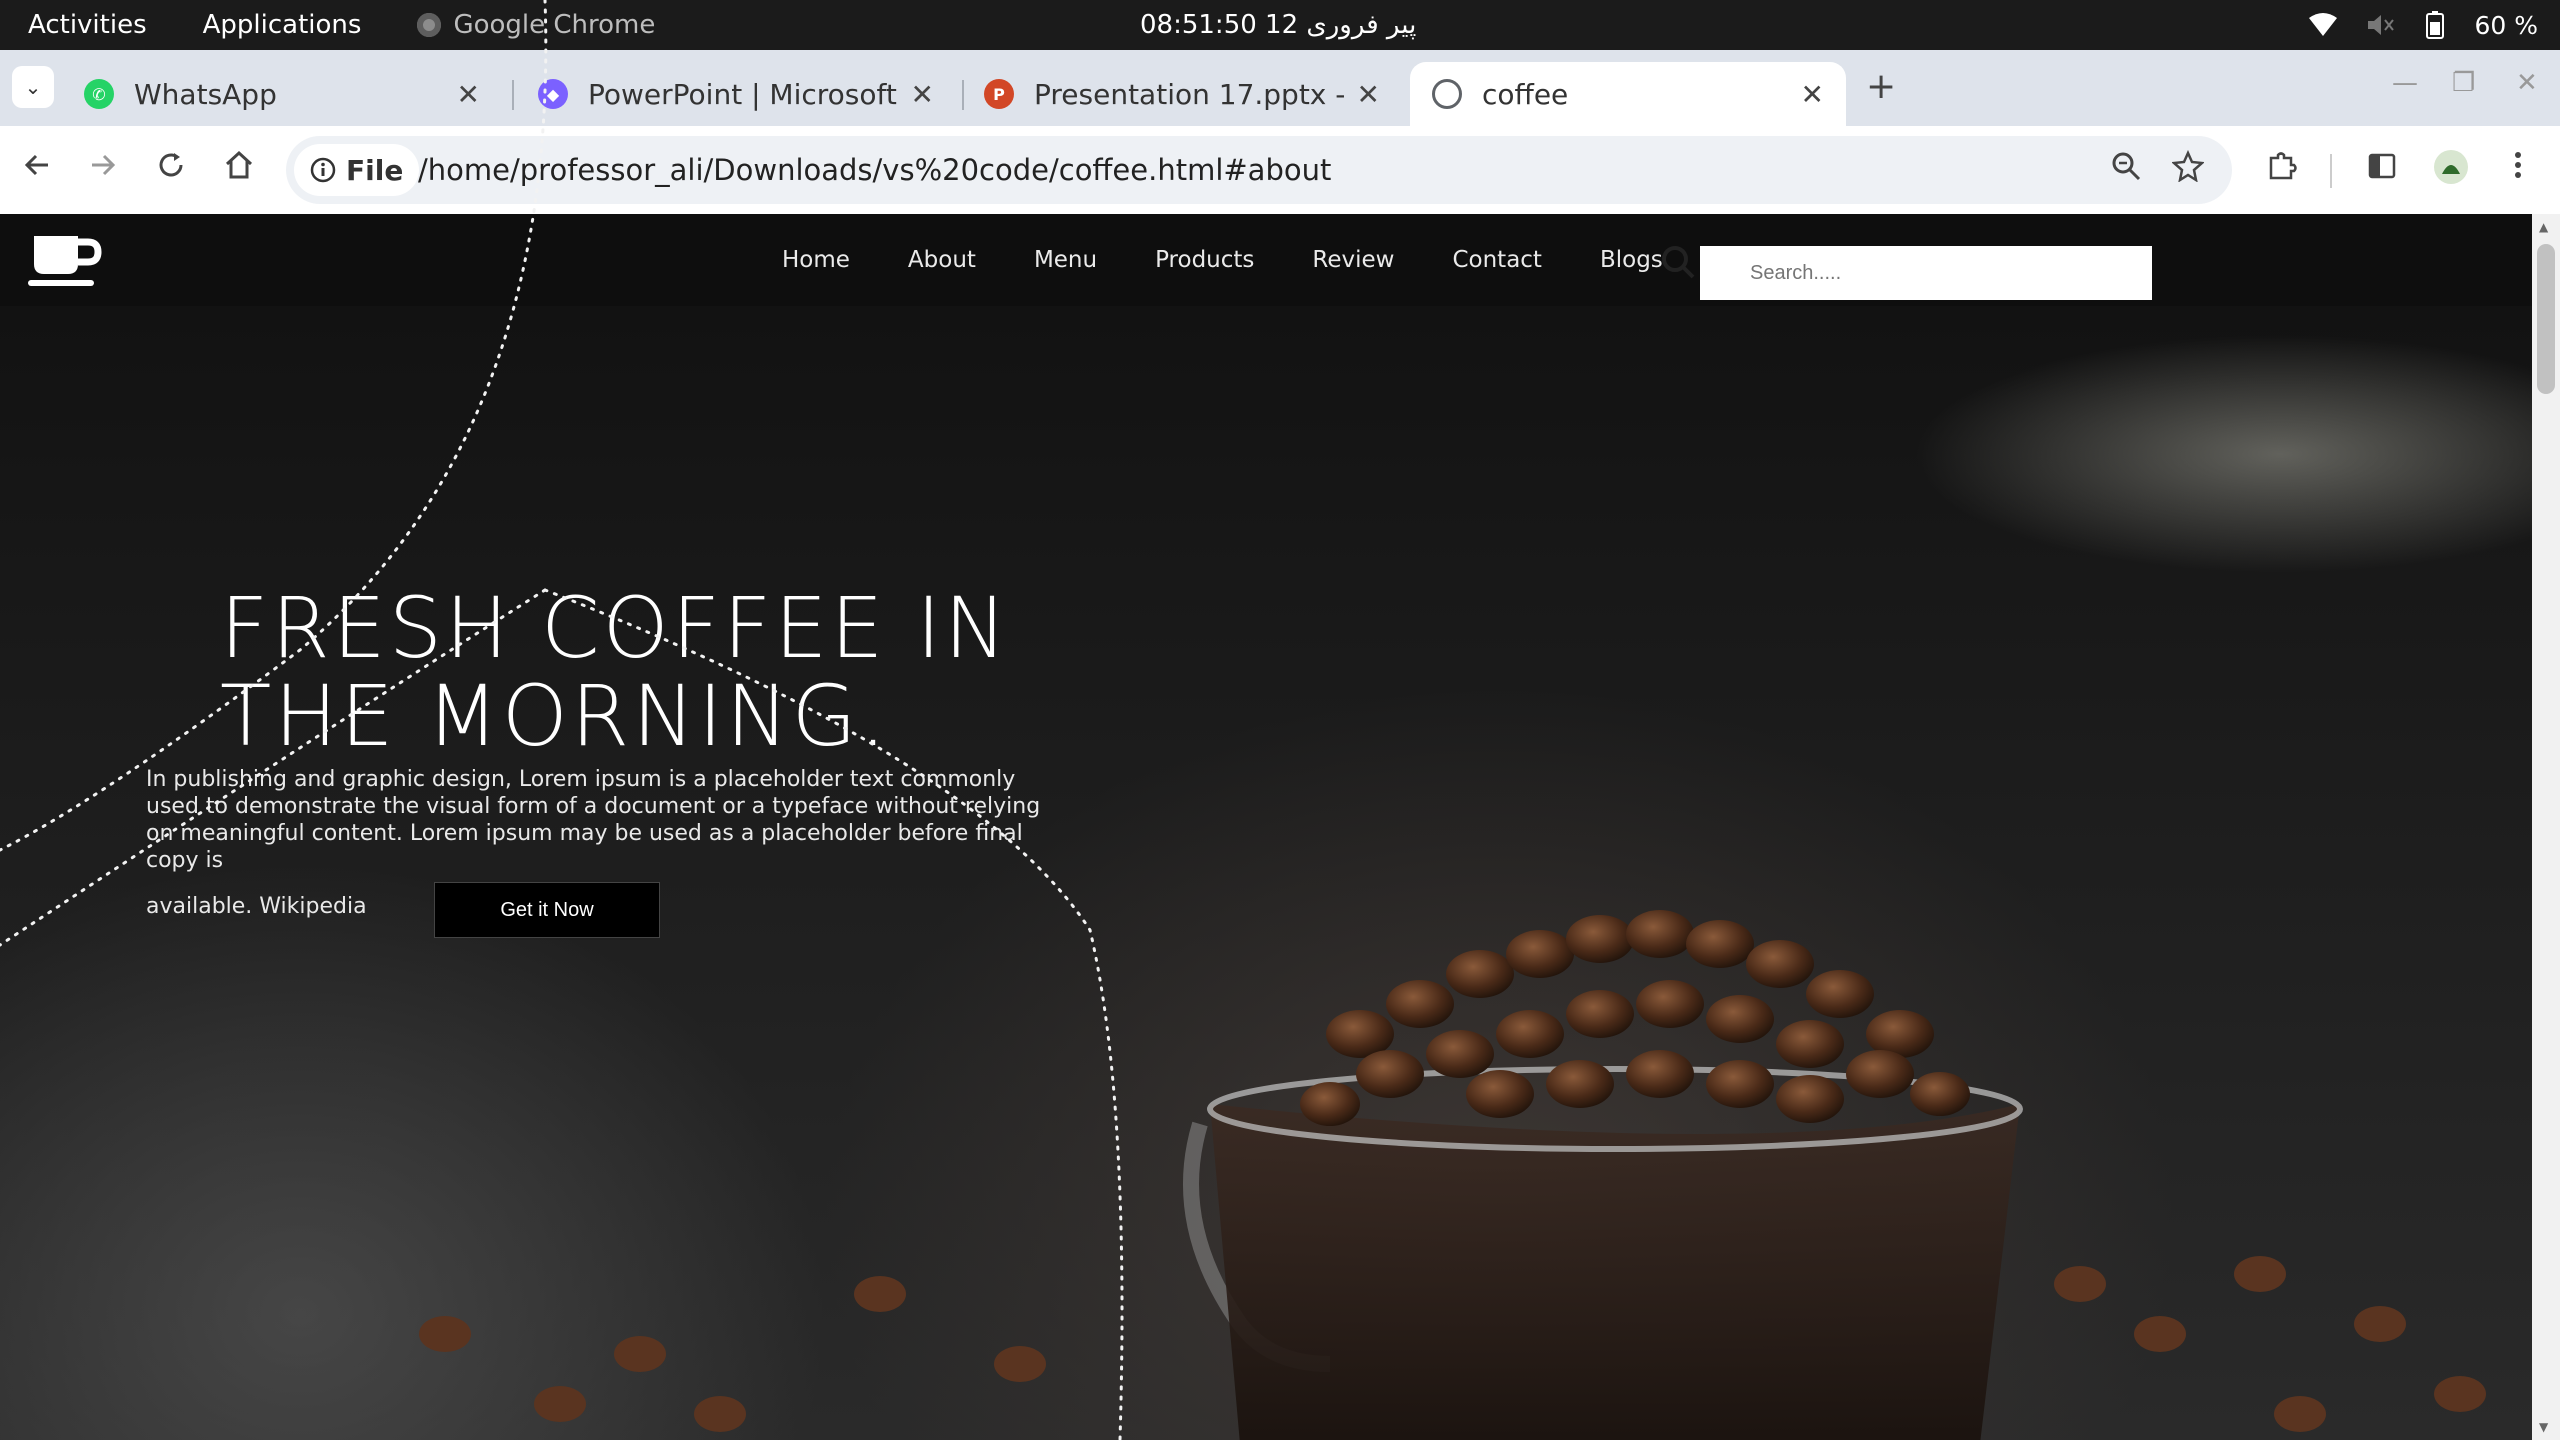  I want to click on extensions-button, so click(2282, 170).